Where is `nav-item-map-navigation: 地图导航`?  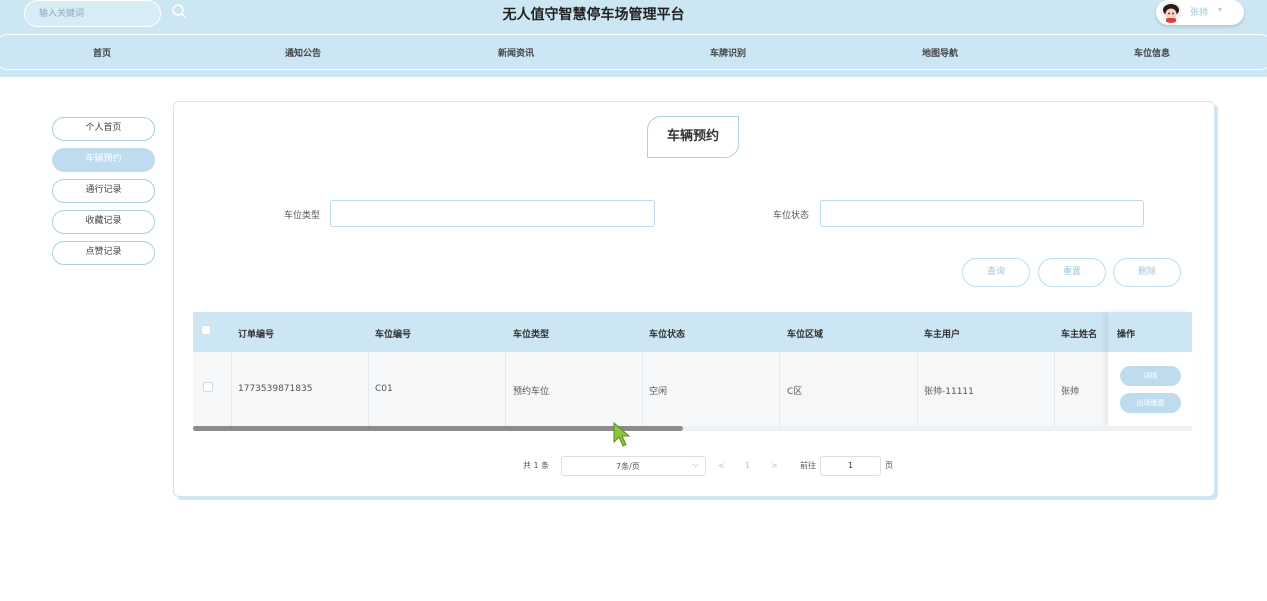 nav-item-map-navigation: 地图导航 is located at coordinates (940, 52).